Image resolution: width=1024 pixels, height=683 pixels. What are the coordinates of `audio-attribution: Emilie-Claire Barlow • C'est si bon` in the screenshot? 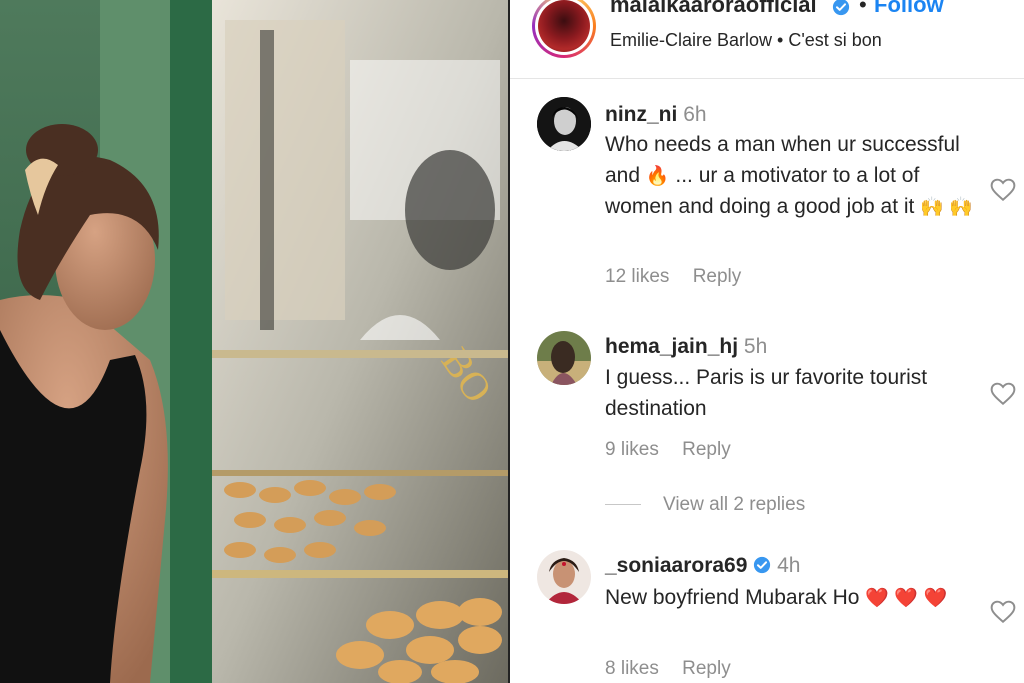 It's located at (746, 40).